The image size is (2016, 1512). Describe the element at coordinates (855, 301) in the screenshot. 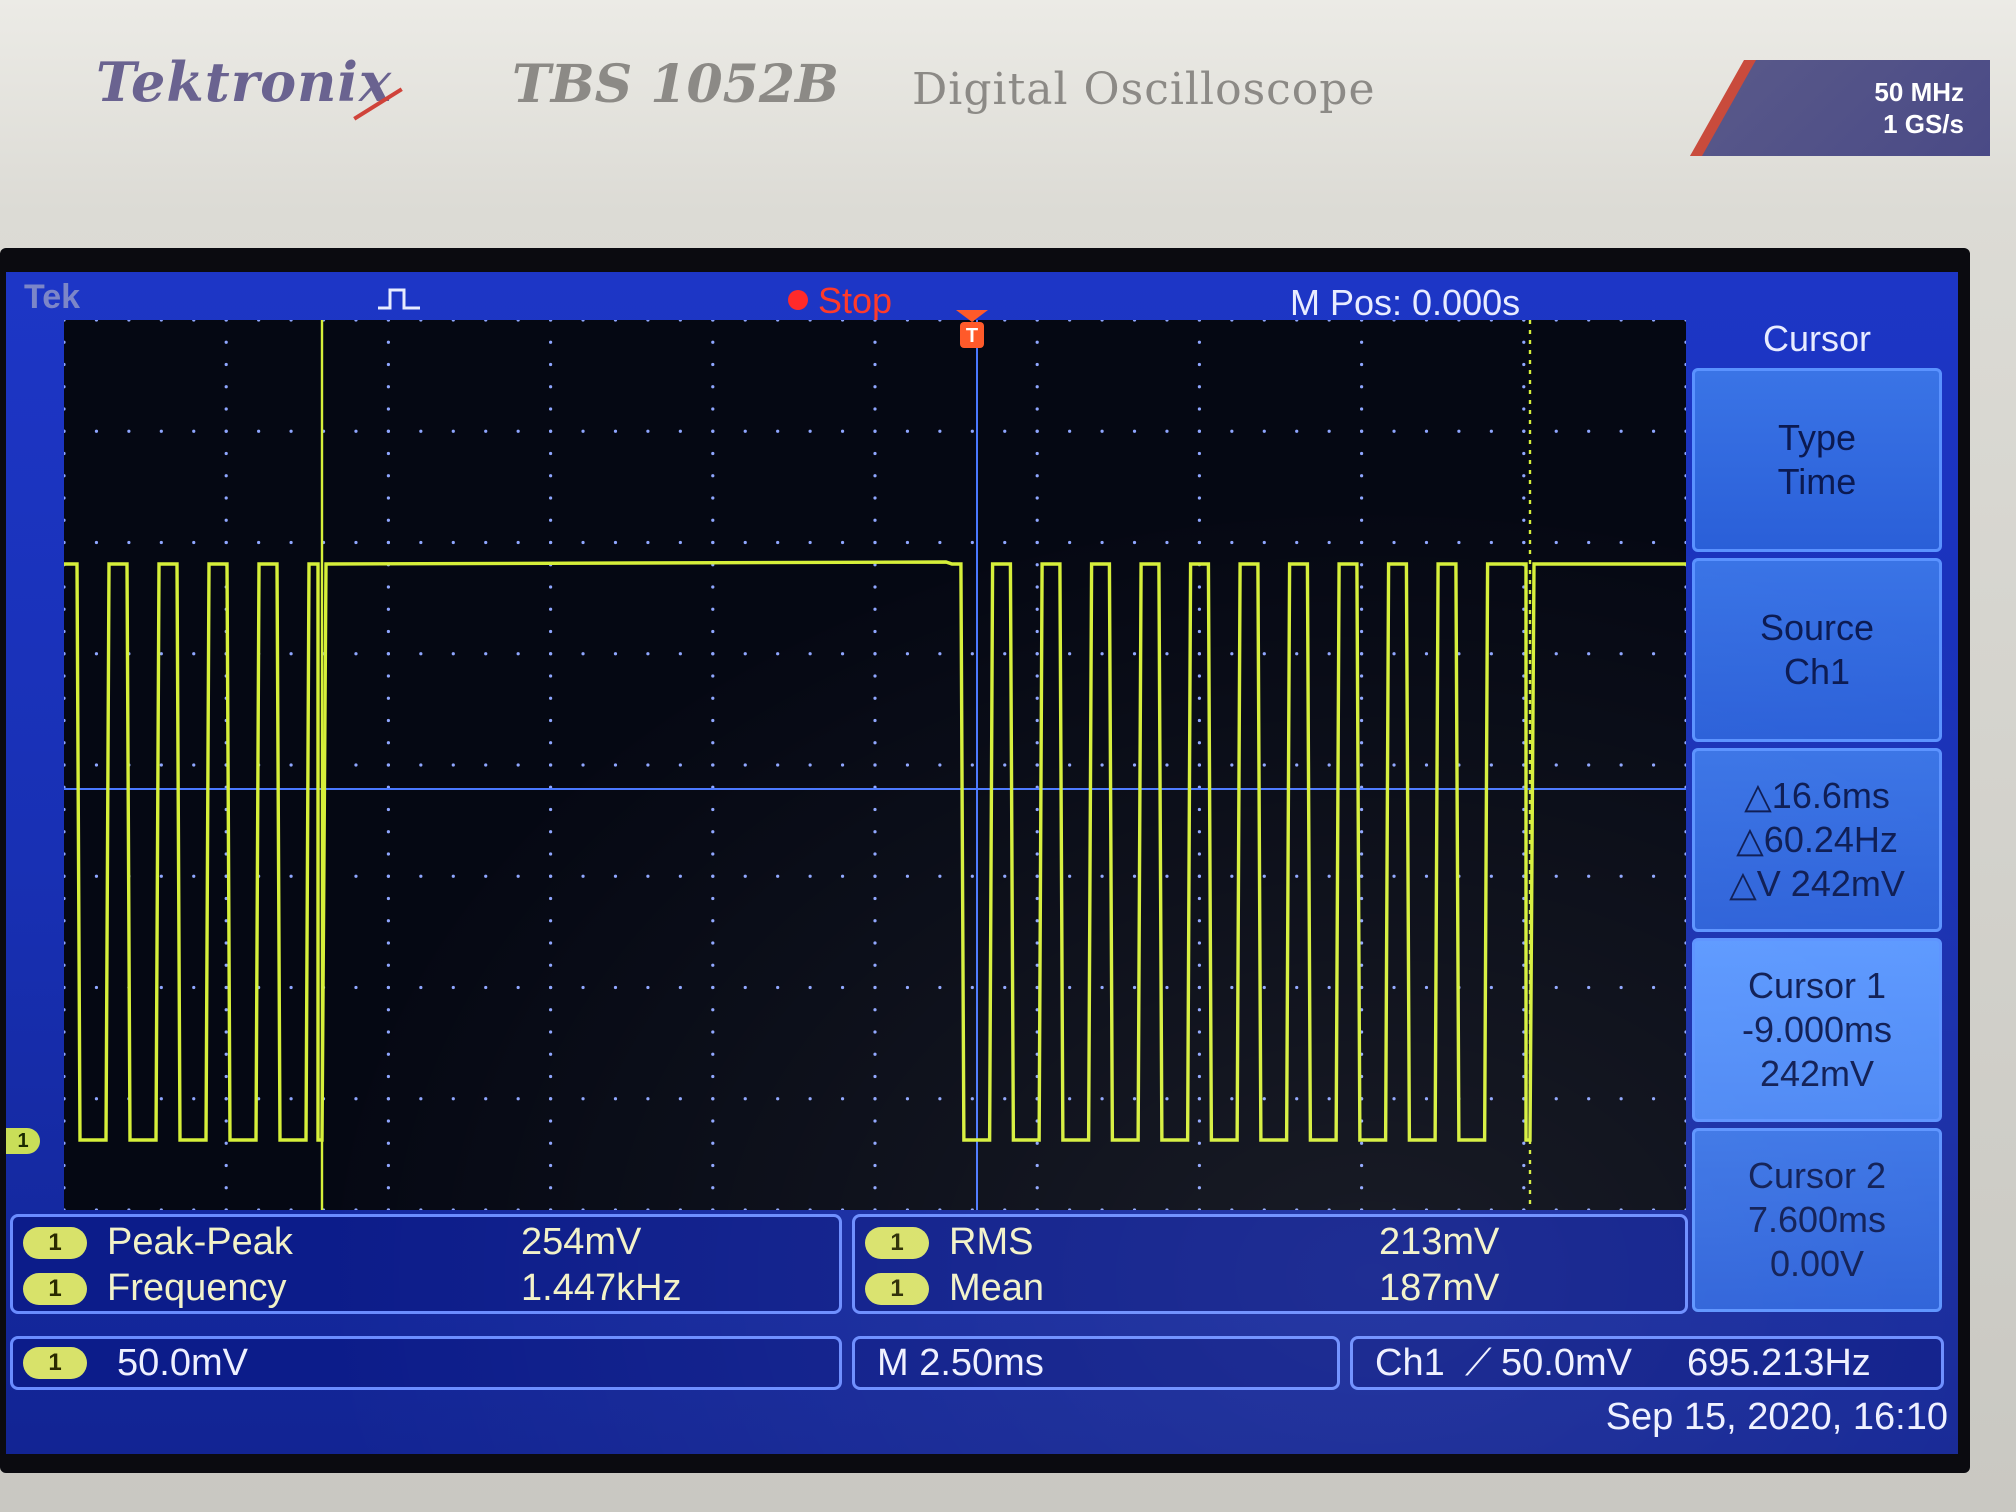

I see `run-state: Stop` at that location.